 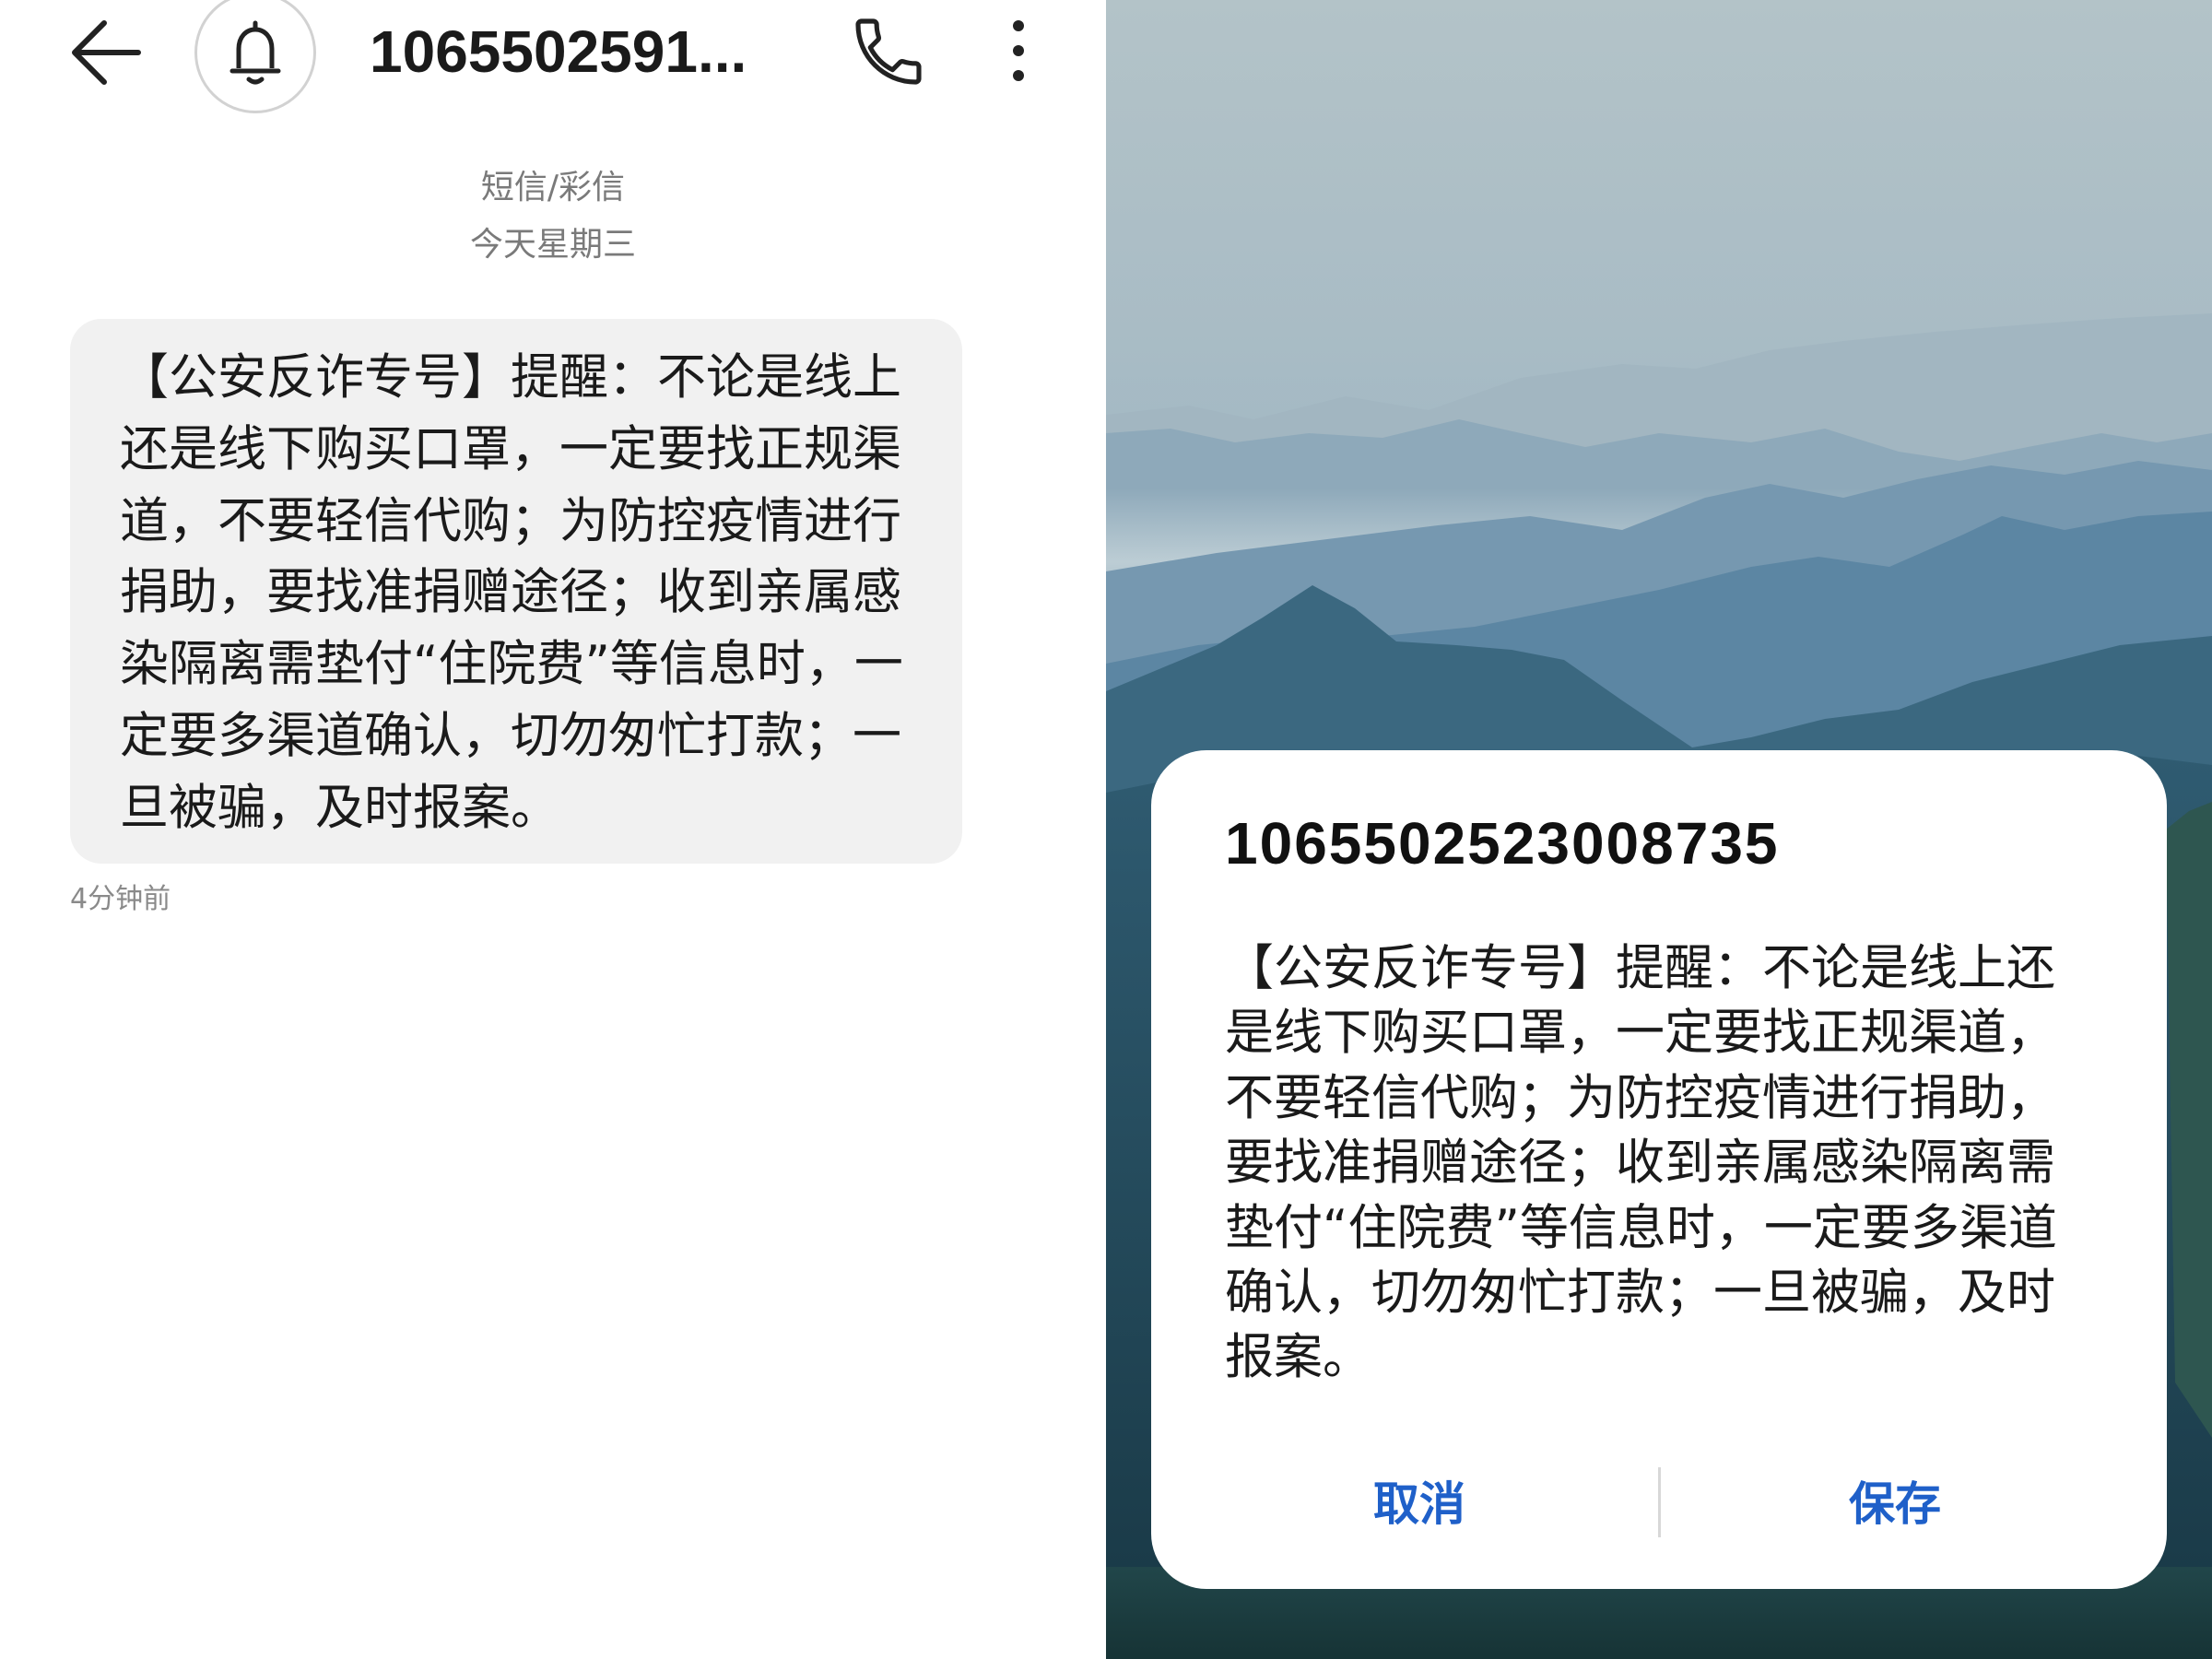 I want to click on message-line: 旦被骗，及时报案。, so click(x=339, y=807).